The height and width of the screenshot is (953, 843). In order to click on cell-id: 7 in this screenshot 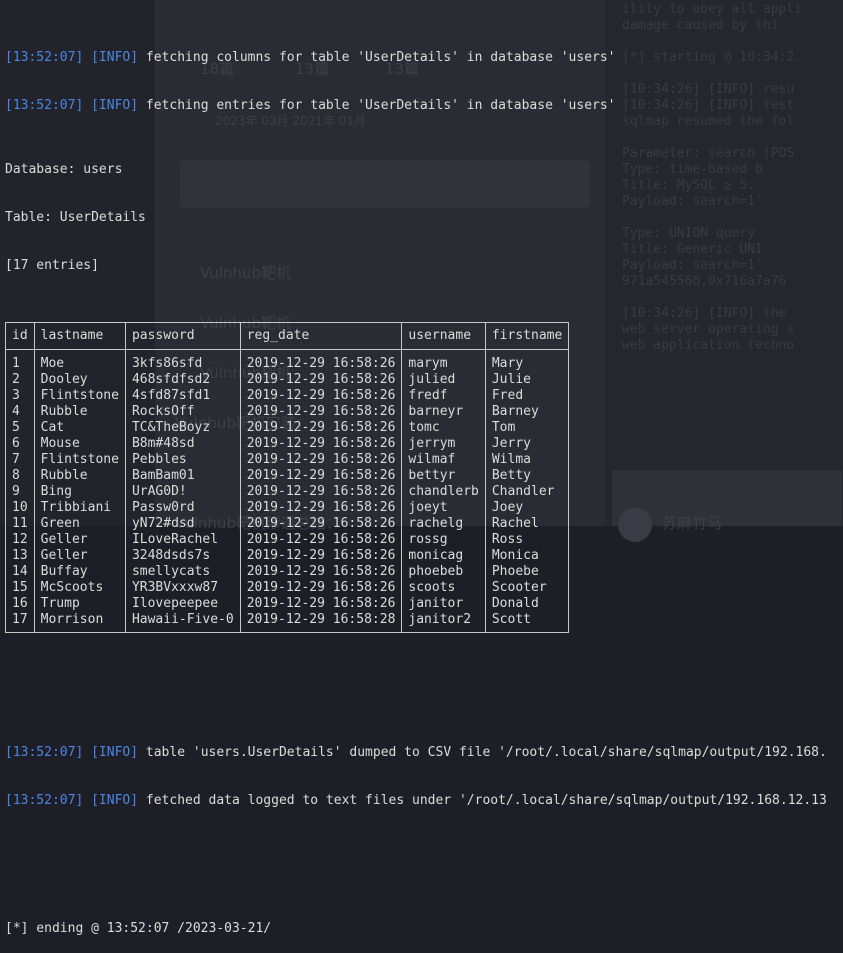, I will do `click(20, 460)`.